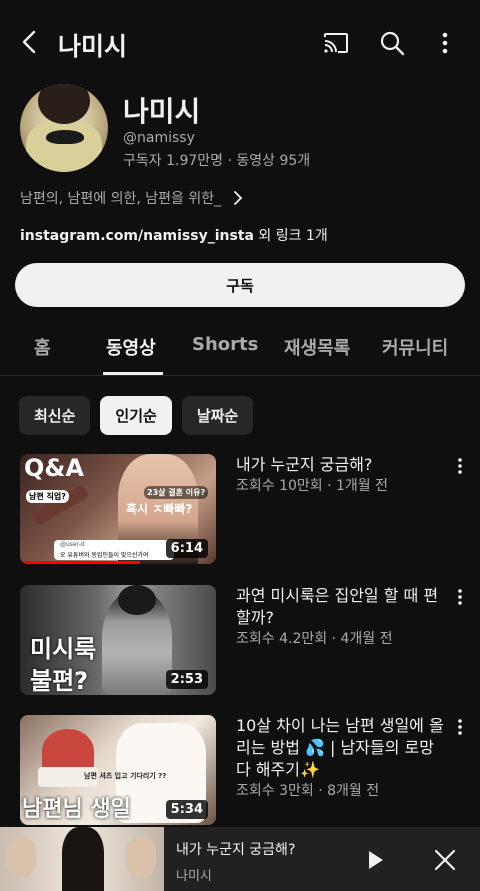 The width and height of the screenshot is (480, 891). Describe the element at coordinates (342, 465) in the screenshot. I see `video-title-text: 내가 누군지 궁금해?` at that location.